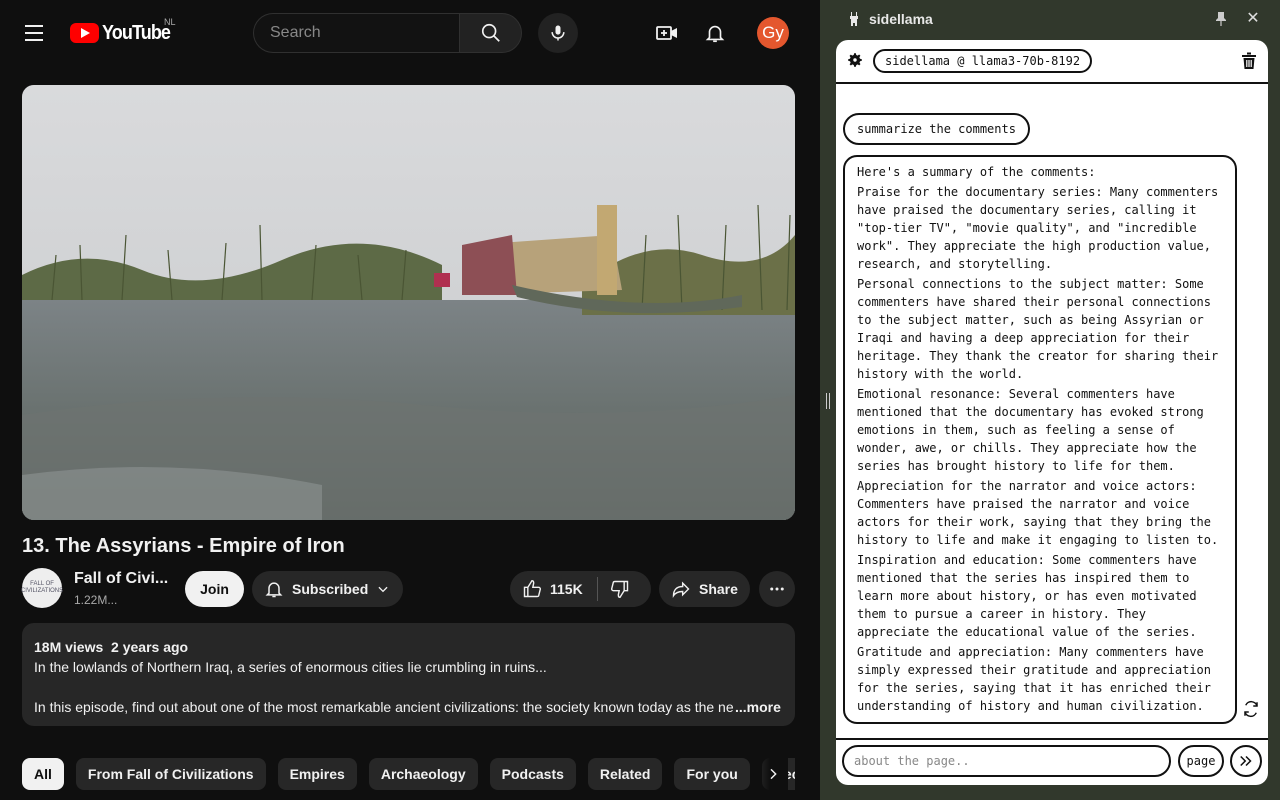  Describe the element at coordinates (136, 32) in the screenshot. I see `youtube-logo-text: YouTube` at that location.